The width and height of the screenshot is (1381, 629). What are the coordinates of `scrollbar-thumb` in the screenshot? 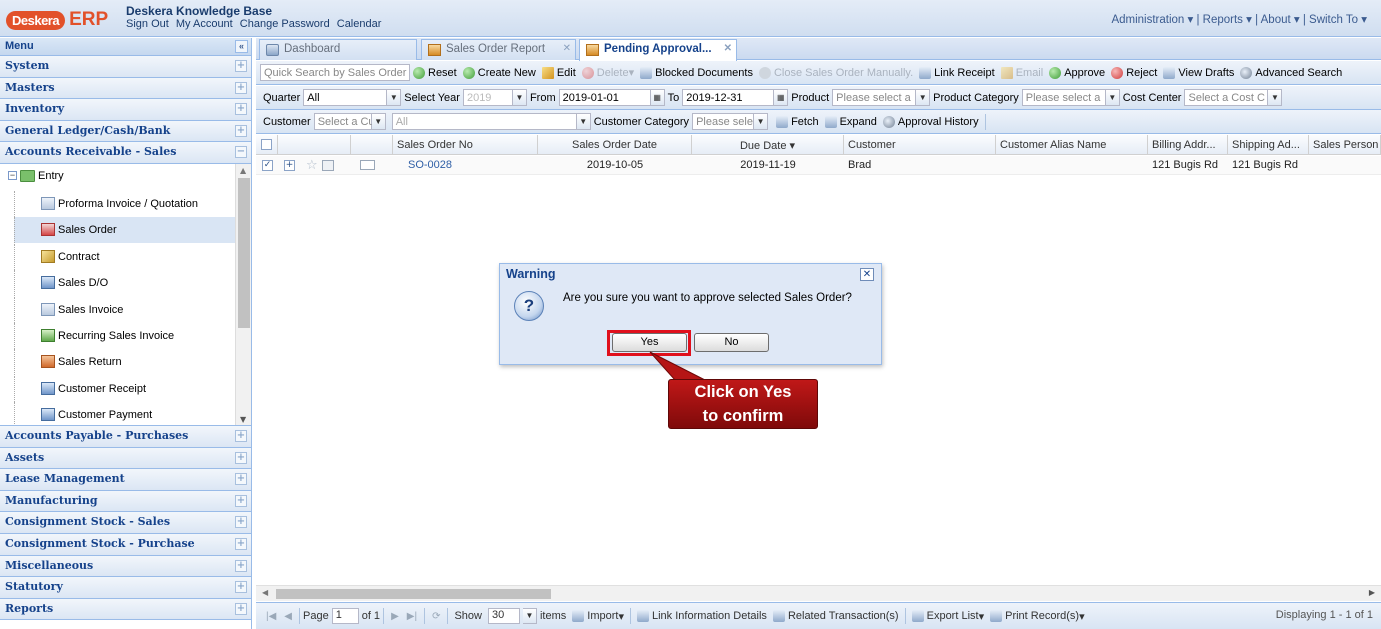 It's located at (413, 594).